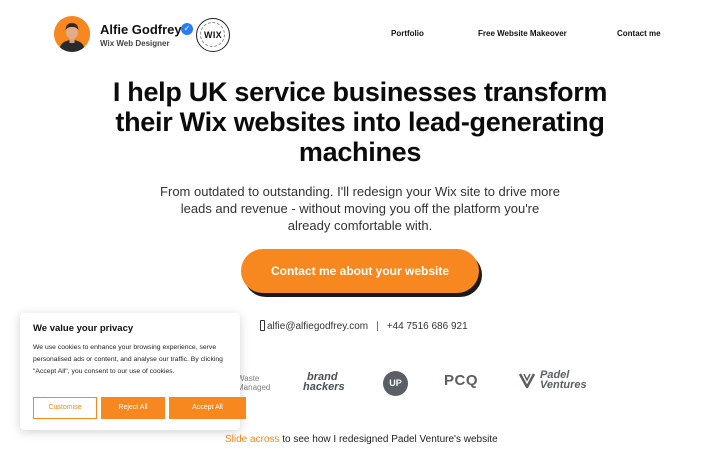 The image size is (720, 450). Describe the element at coordinates (317, 326) in the screenshot. I see `email-link: alfie@alfiegodfrey.com` at that location.